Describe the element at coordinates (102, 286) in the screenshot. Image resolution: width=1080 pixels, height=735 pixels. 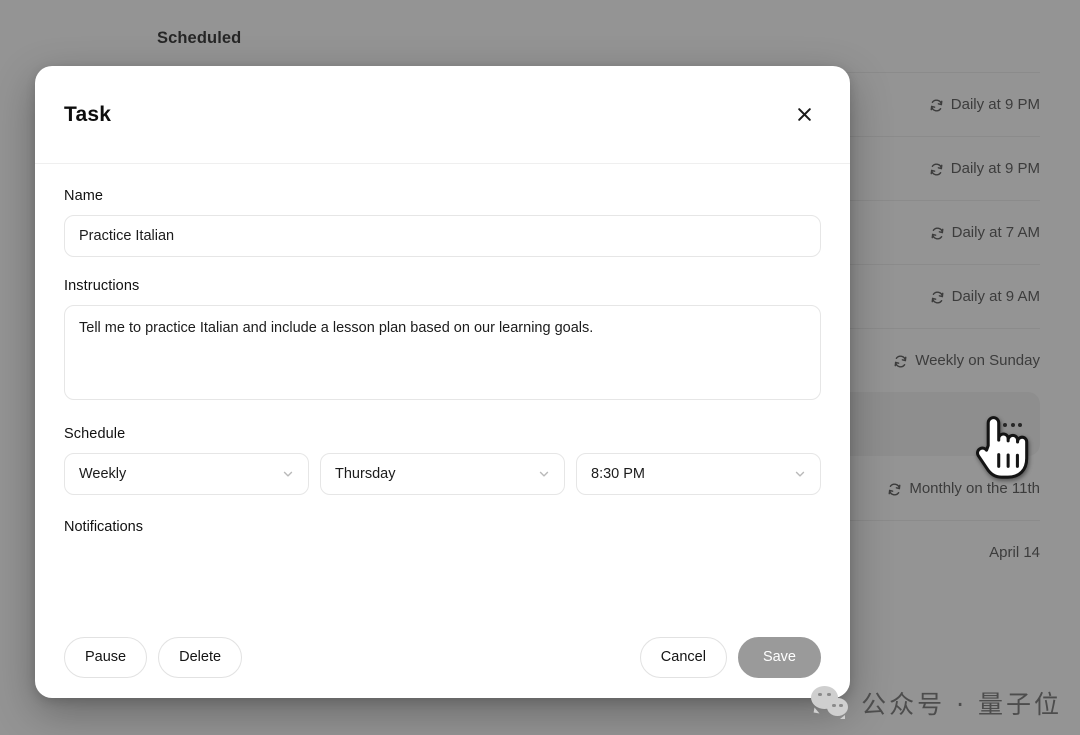
I see `instructions-label: Instructions` at that location.